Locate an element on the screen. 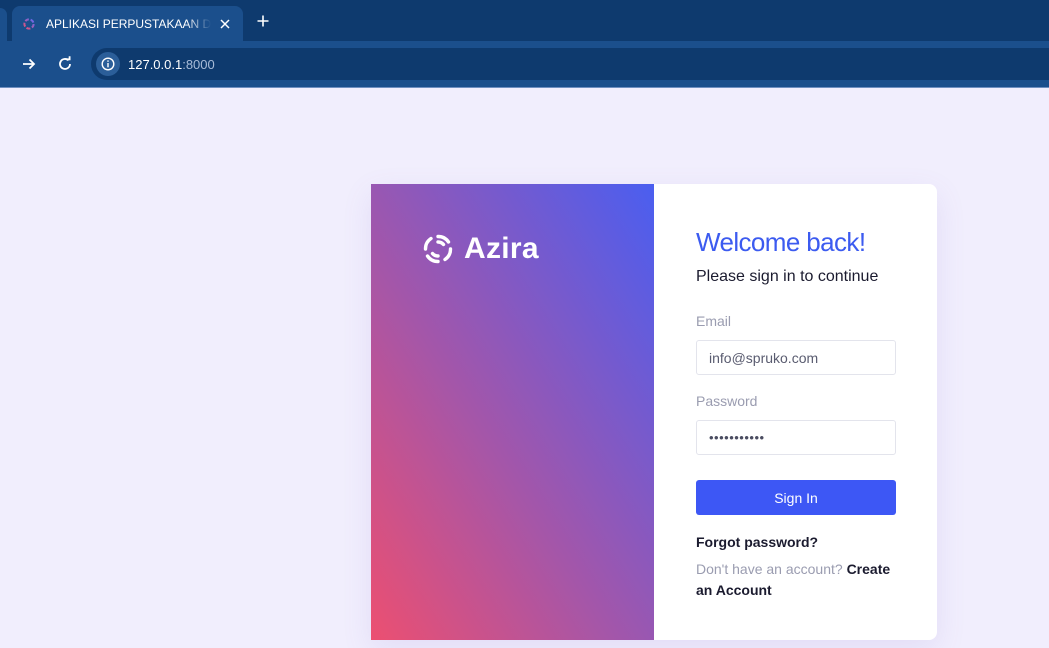 The height and width of the screenshot is (648, 1049). previous-tab-stub is located at coordinates (3, 24).